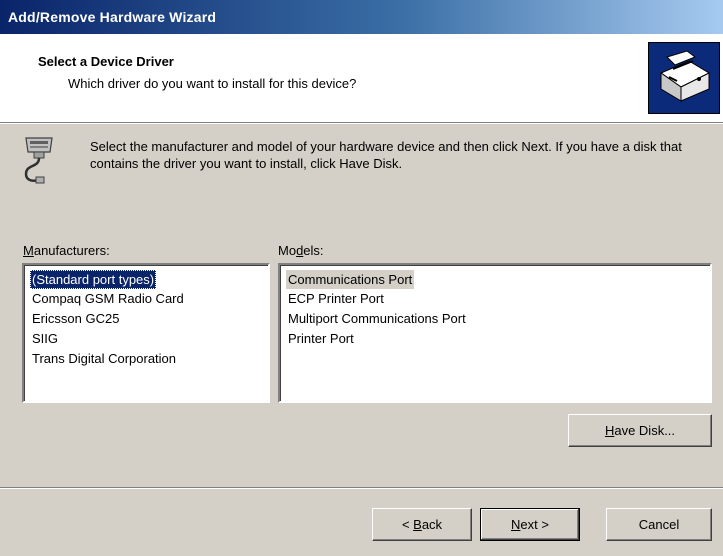 The image size is (723, 556). Describe the element at coordinates (321, 338) in the screenshot. I see `list-item-printer-port: Printer Port` at that location.